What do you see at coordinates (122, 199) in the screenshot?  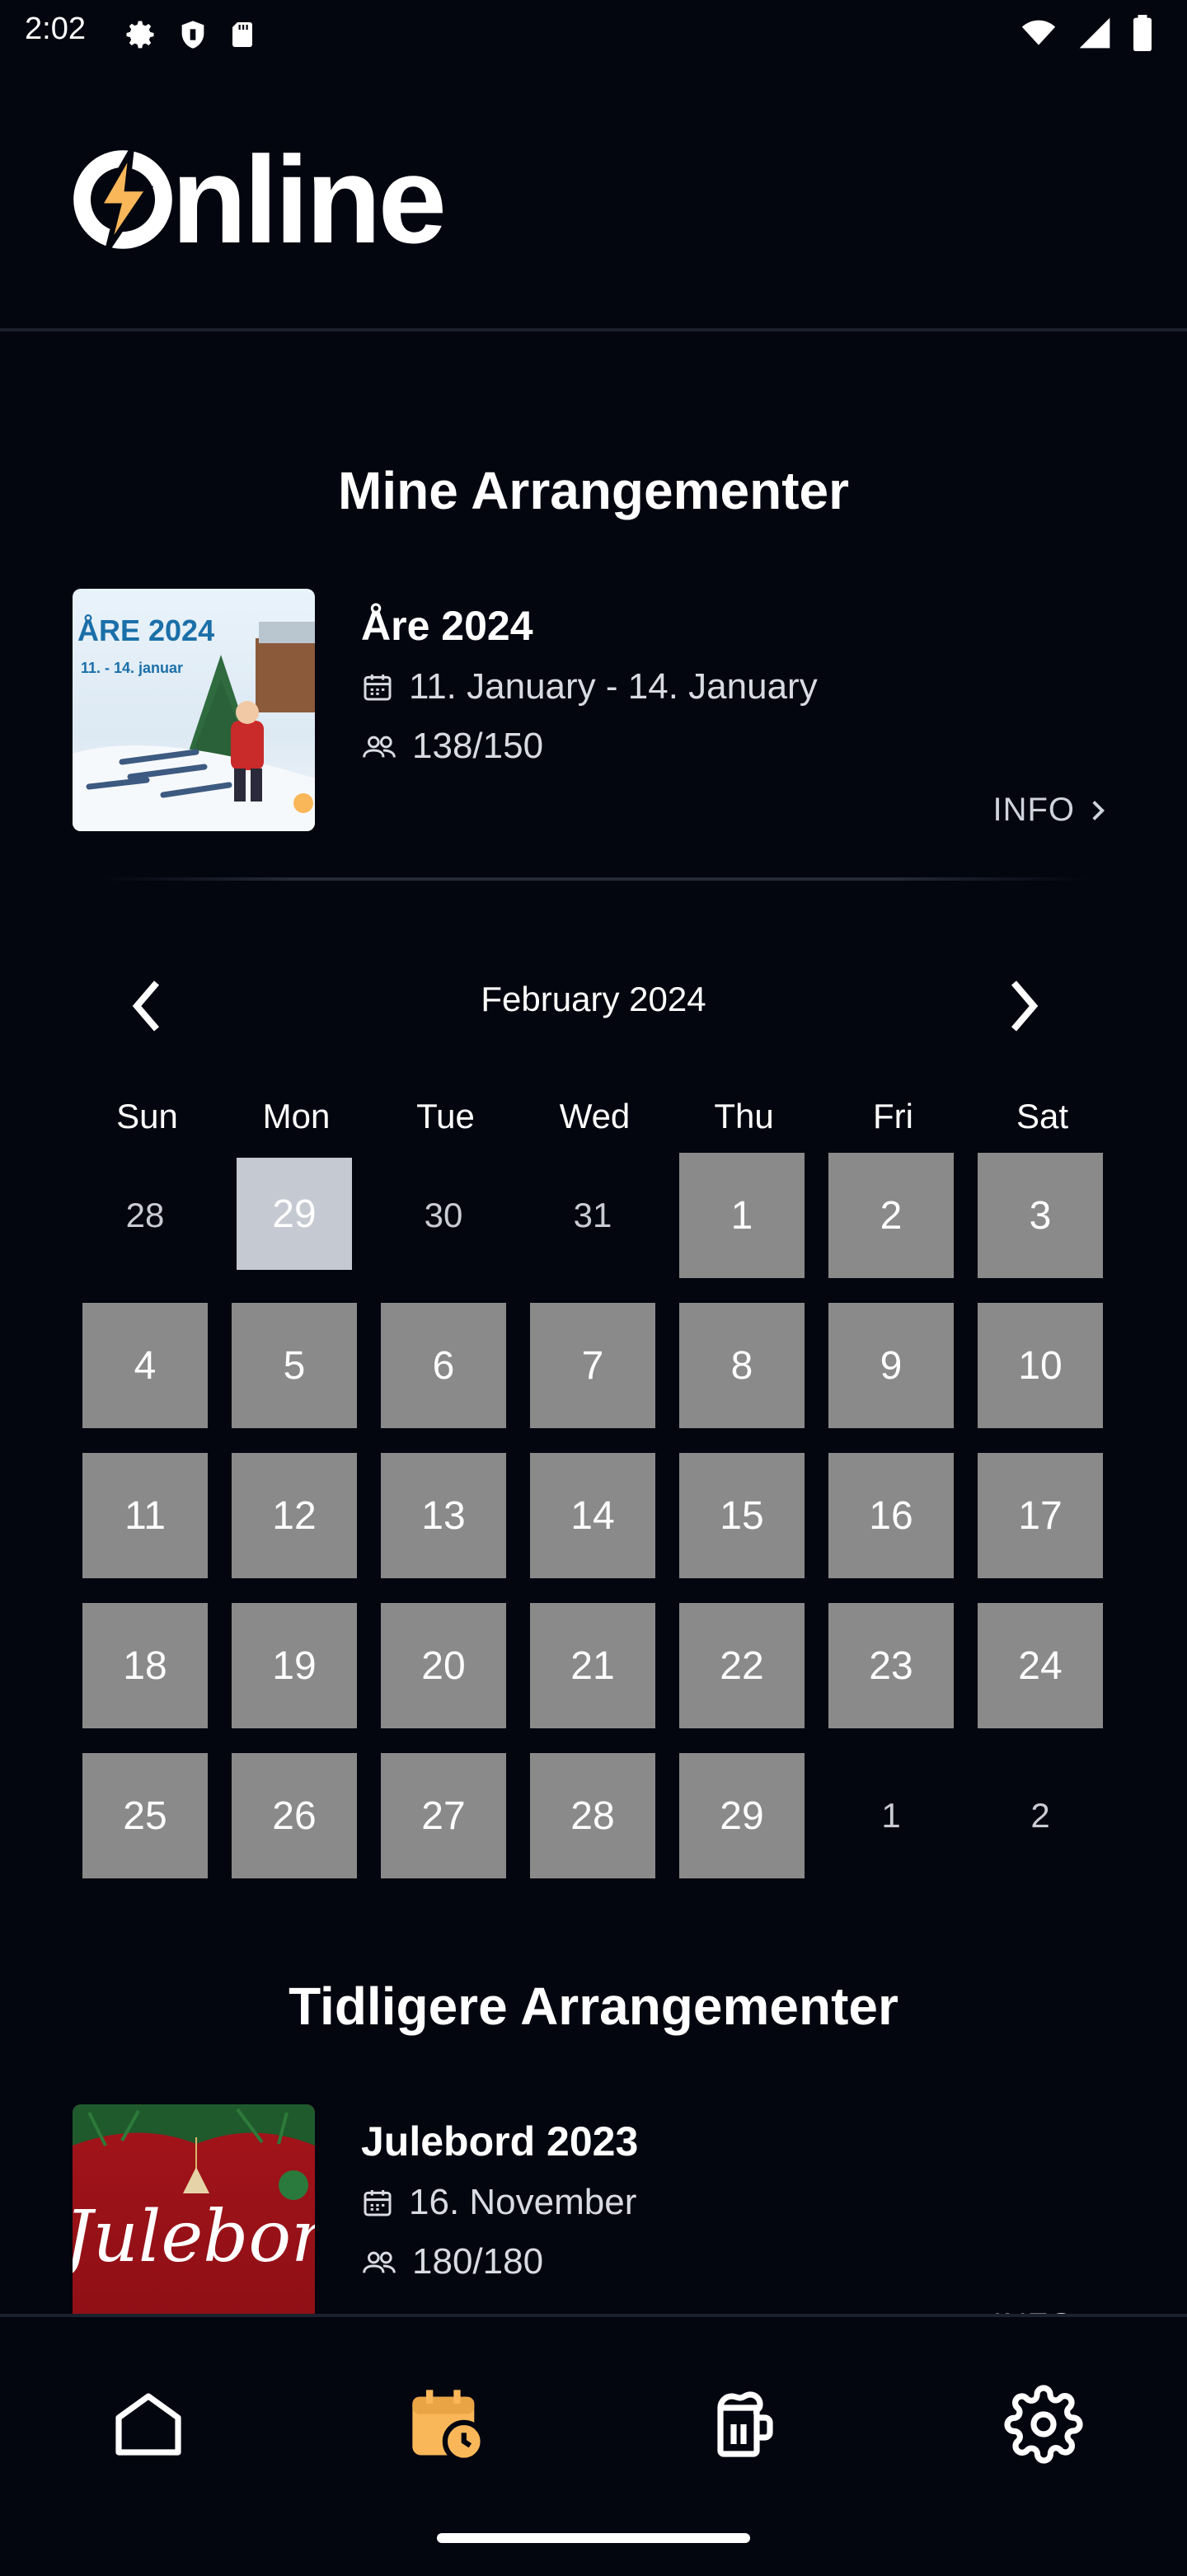 I see `lightning-o-icon` at bounding box center [122, 199].